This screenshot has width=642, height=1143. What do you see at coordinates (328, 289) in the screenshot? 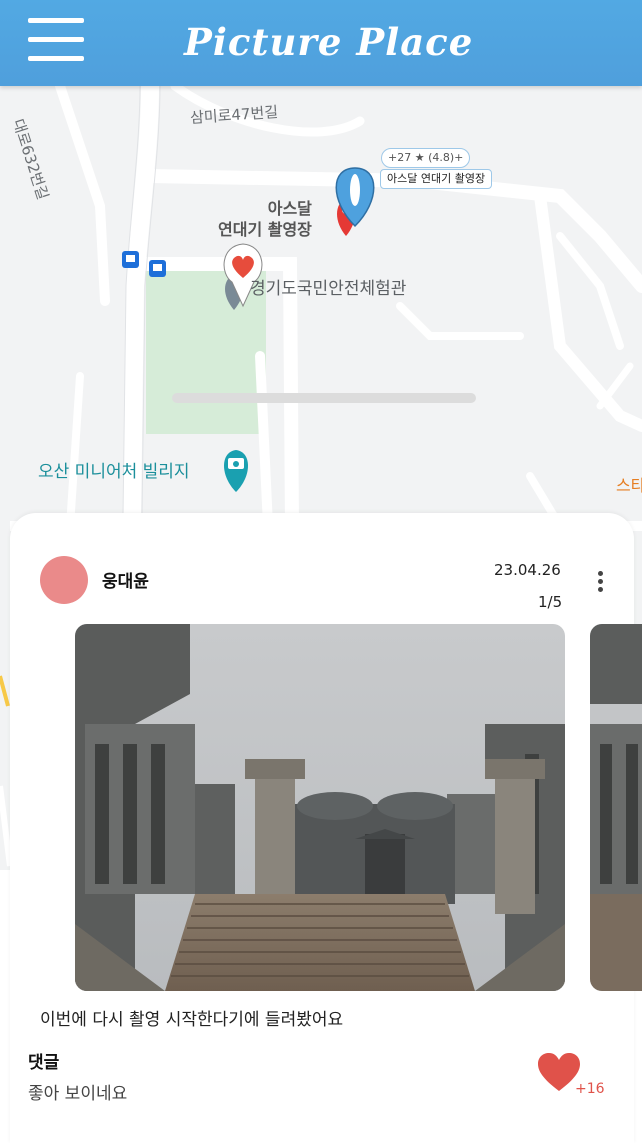
I see `poi-label-safety-center: 경기도국민안전체험관` at bounding box center [328, 289].